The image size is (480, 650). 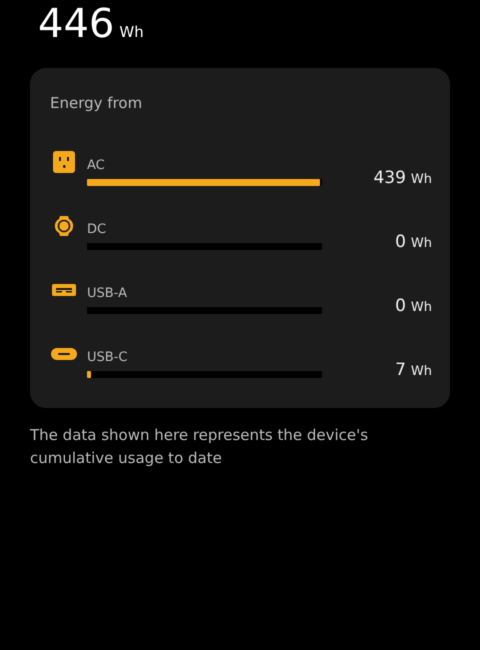 I want to click on total-energy-unit: Wh, so click(x=131, y=32).